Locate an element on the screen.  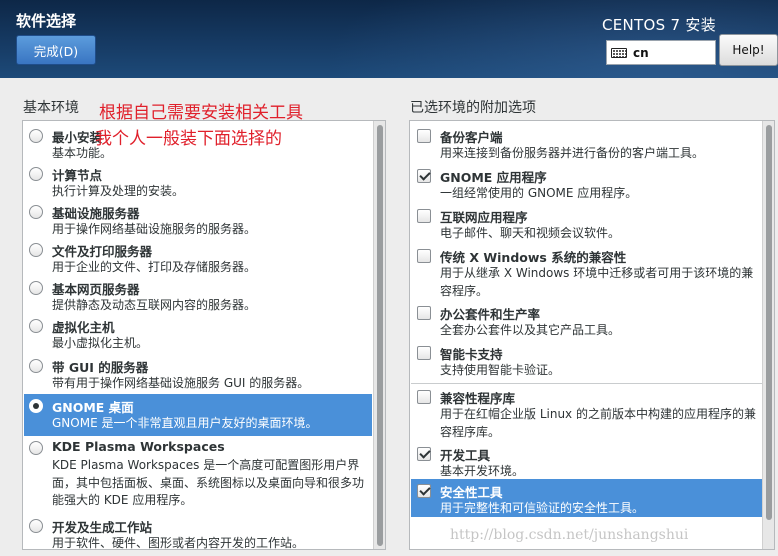
done-button: 完成(D) is located at coordinates (56, 50).